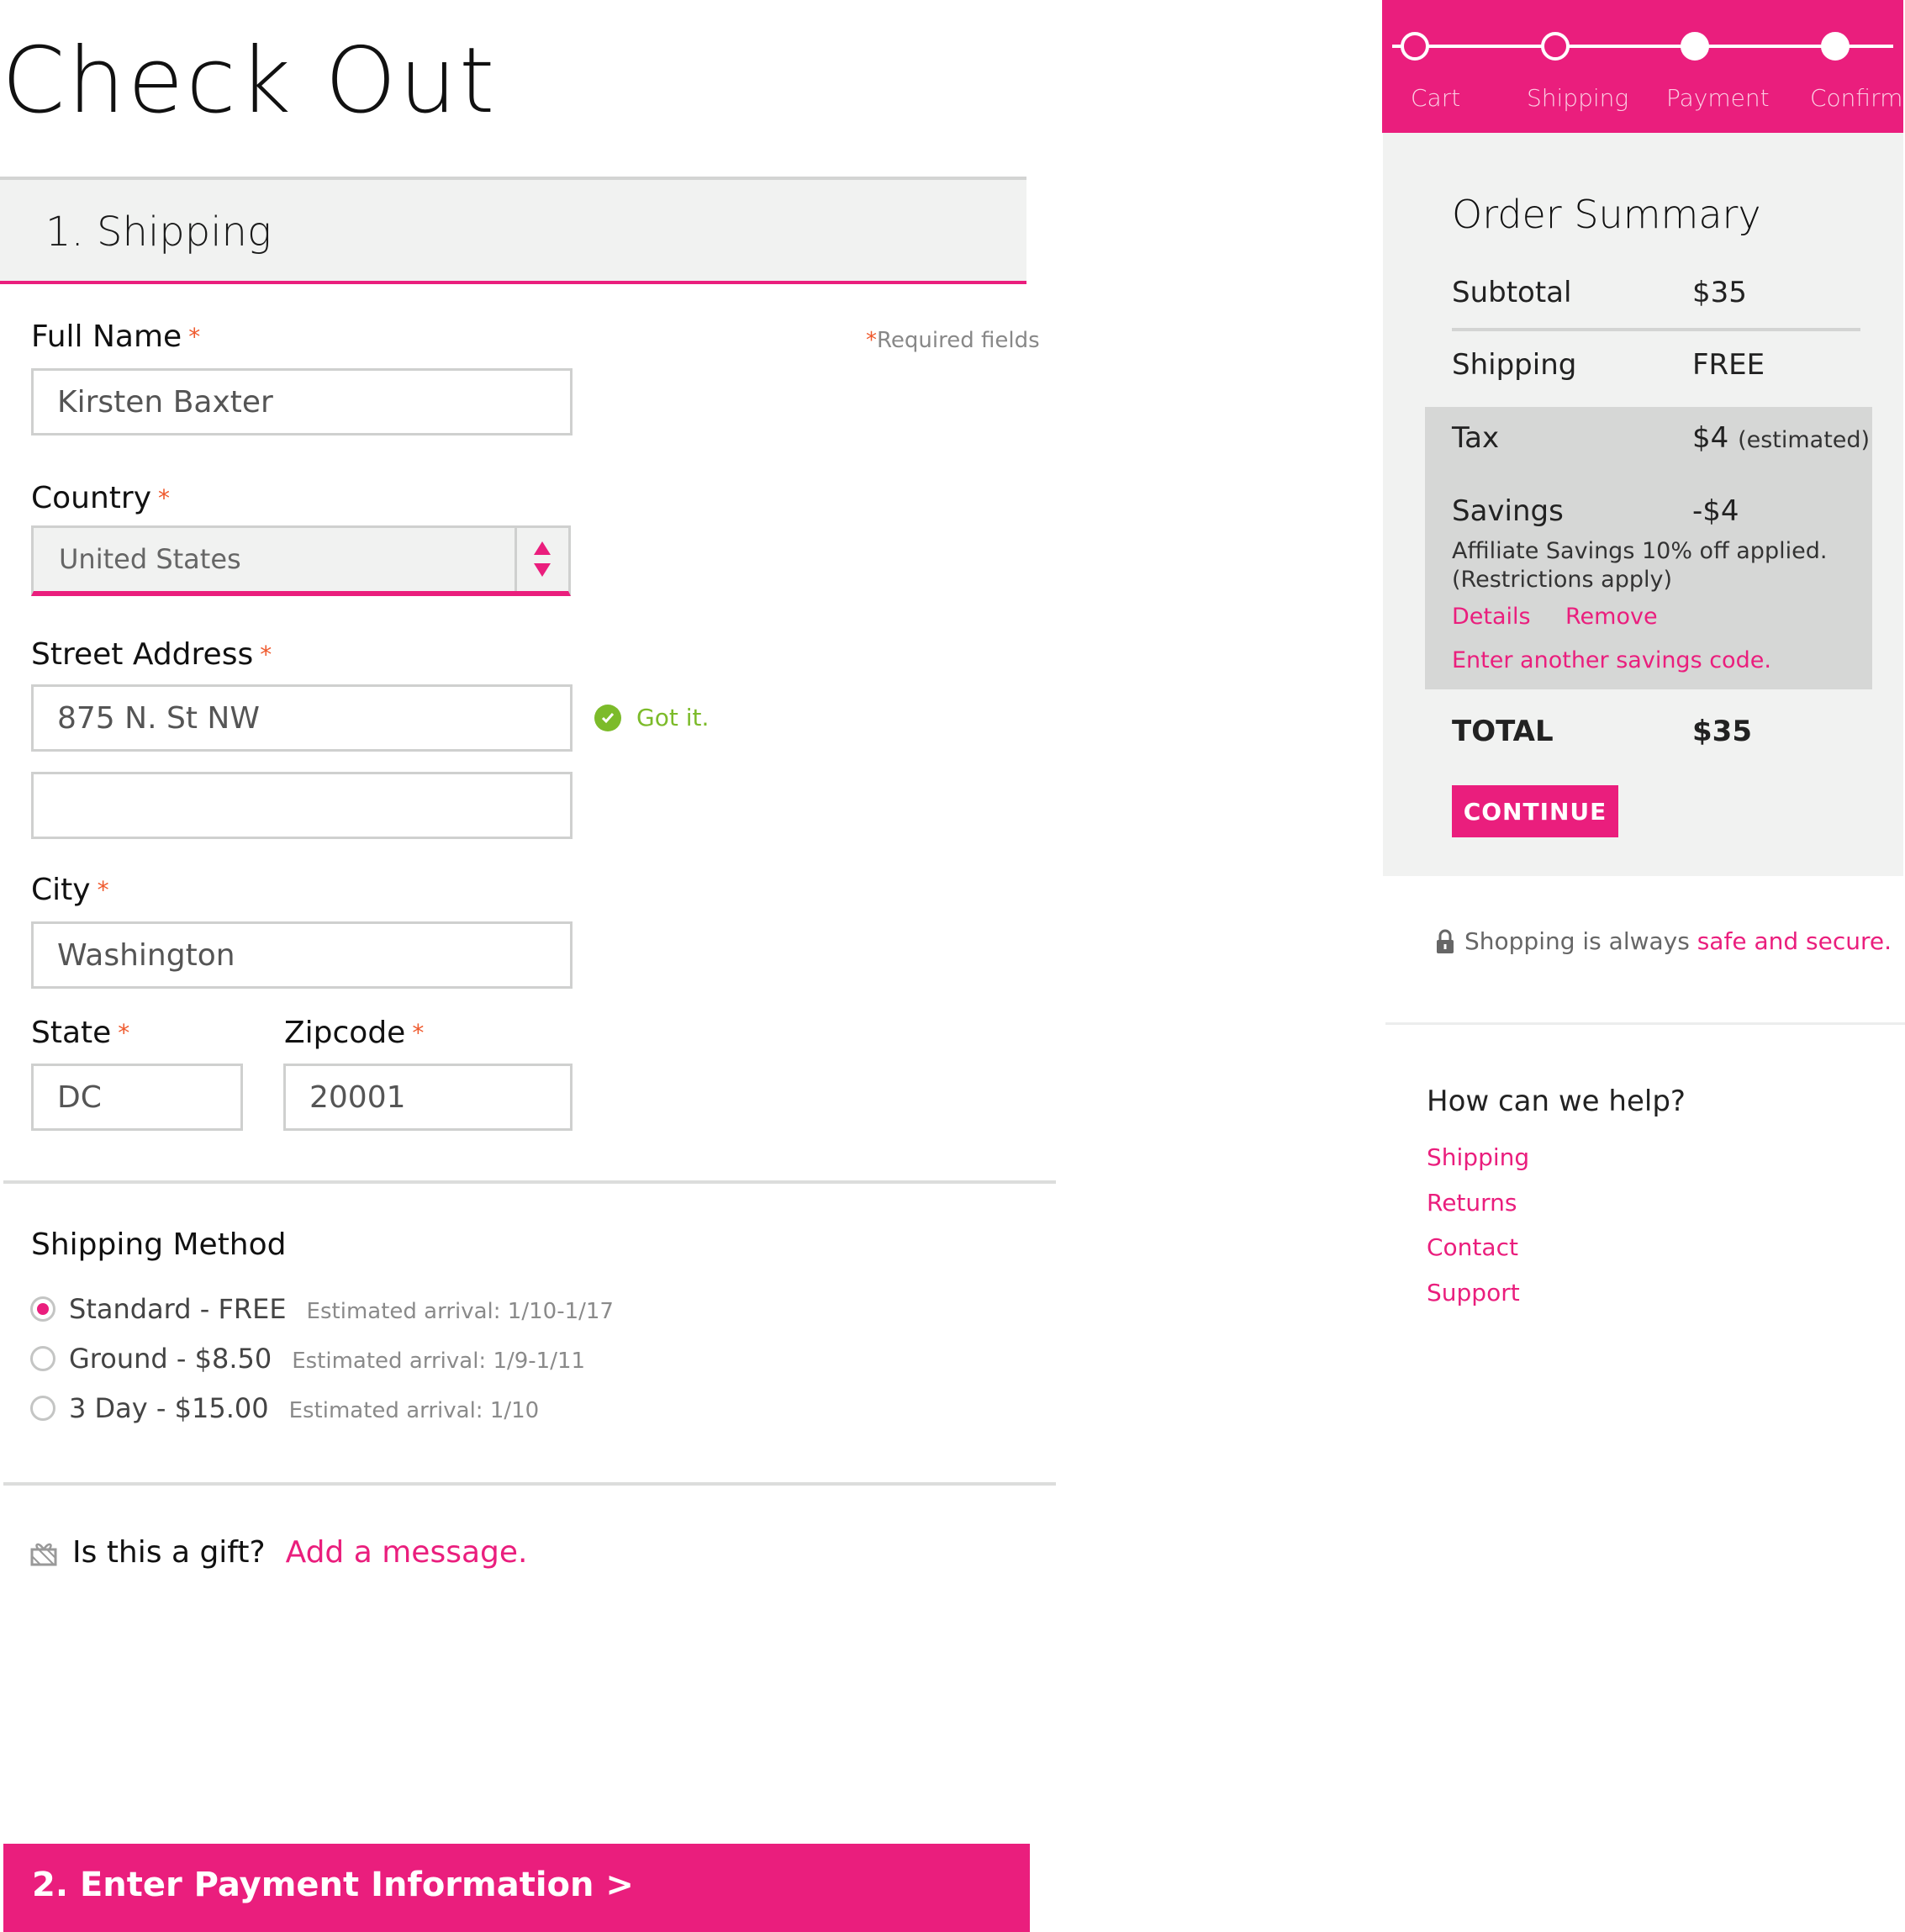 The width and height of the screenshot is (1905, 1932). What do you see at coordinates (1640, 551) in the screenshot?
I see `savings-note: Affiliate Savings 10% off applied.` at bounding box center [1640, 551].